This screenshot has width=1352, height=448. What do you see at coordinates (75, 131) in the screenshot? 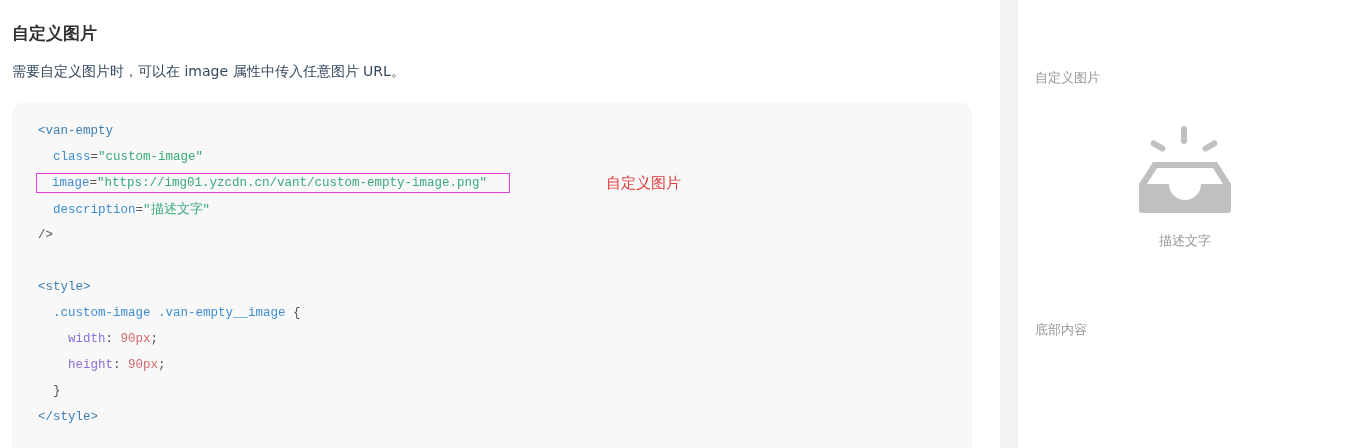
I see `code-line: <van-empty` at bounding box center [75, 131].